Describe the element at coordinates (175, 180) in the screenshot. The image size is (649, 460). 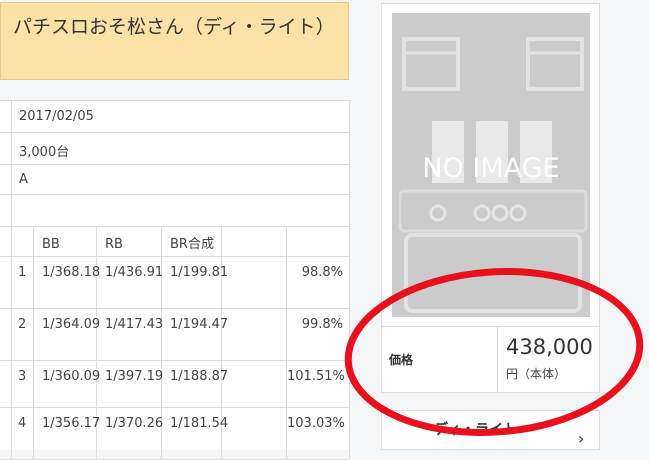
I see `spec-row-type: A` at that location.